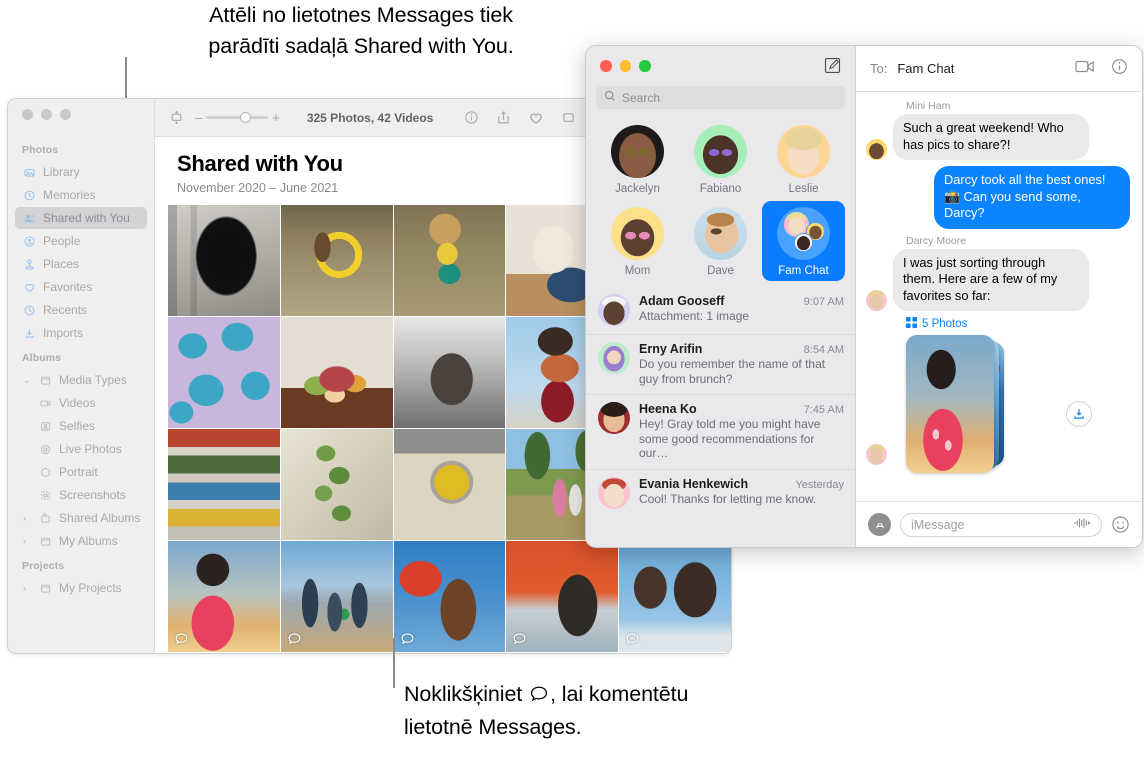  I want to click on sidebar-item-label: Memories, so click(69, 195).